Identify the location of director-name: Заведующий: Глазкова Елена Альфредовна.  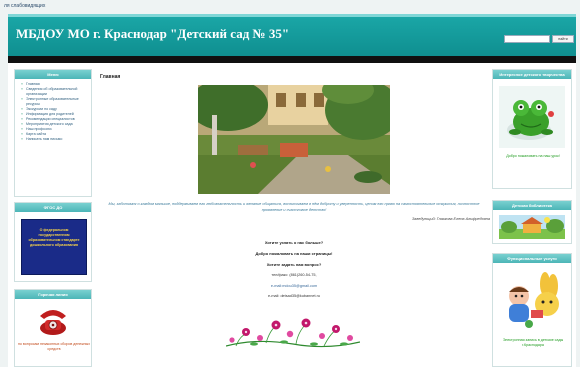
(450, 219).